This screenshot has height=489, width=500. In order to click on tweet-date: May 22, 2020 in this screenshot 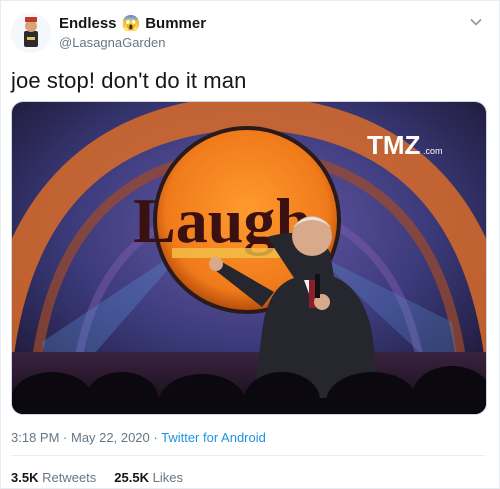, I will do `click(110, 437)`.